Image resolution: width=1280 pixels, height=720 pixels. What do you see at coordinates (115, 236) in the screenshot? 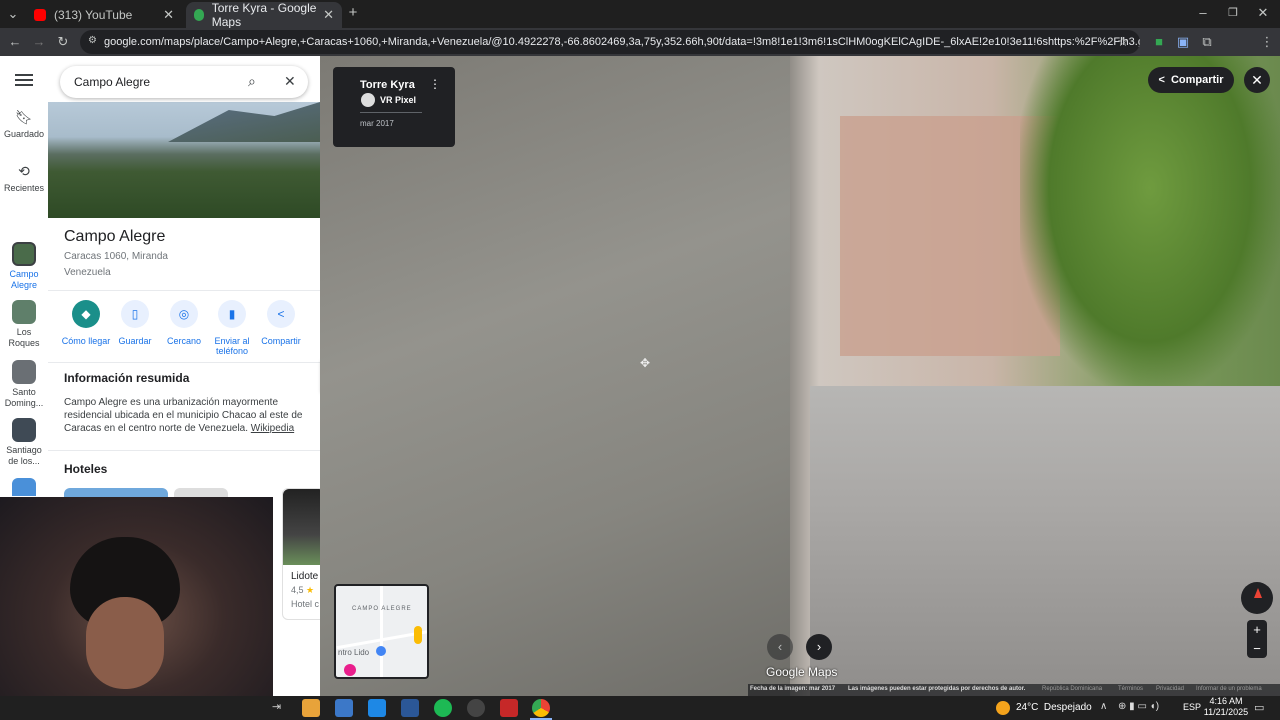
I see `place-title: Campo Alegre` at bounding box center [115, 236].